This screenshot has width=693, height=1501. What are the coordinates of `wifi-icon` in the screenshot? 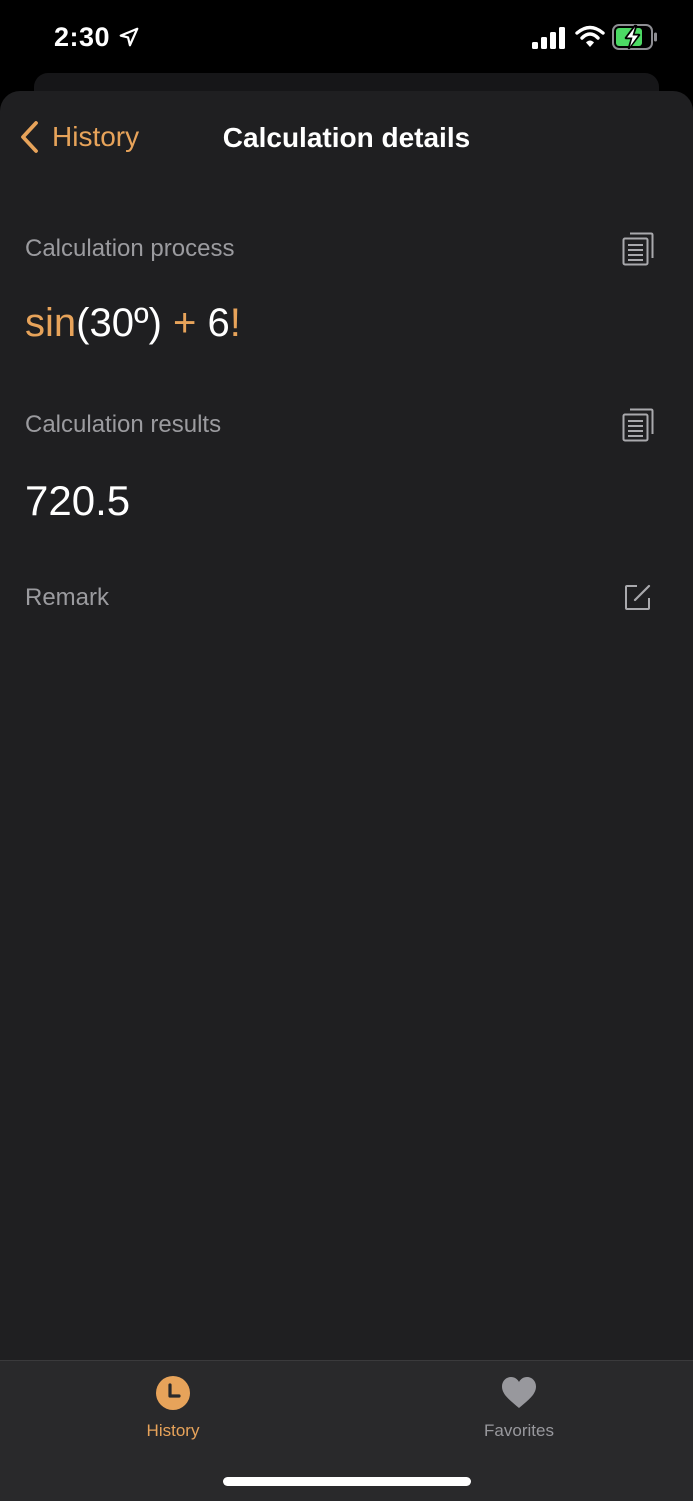 It's located at (590, 36).